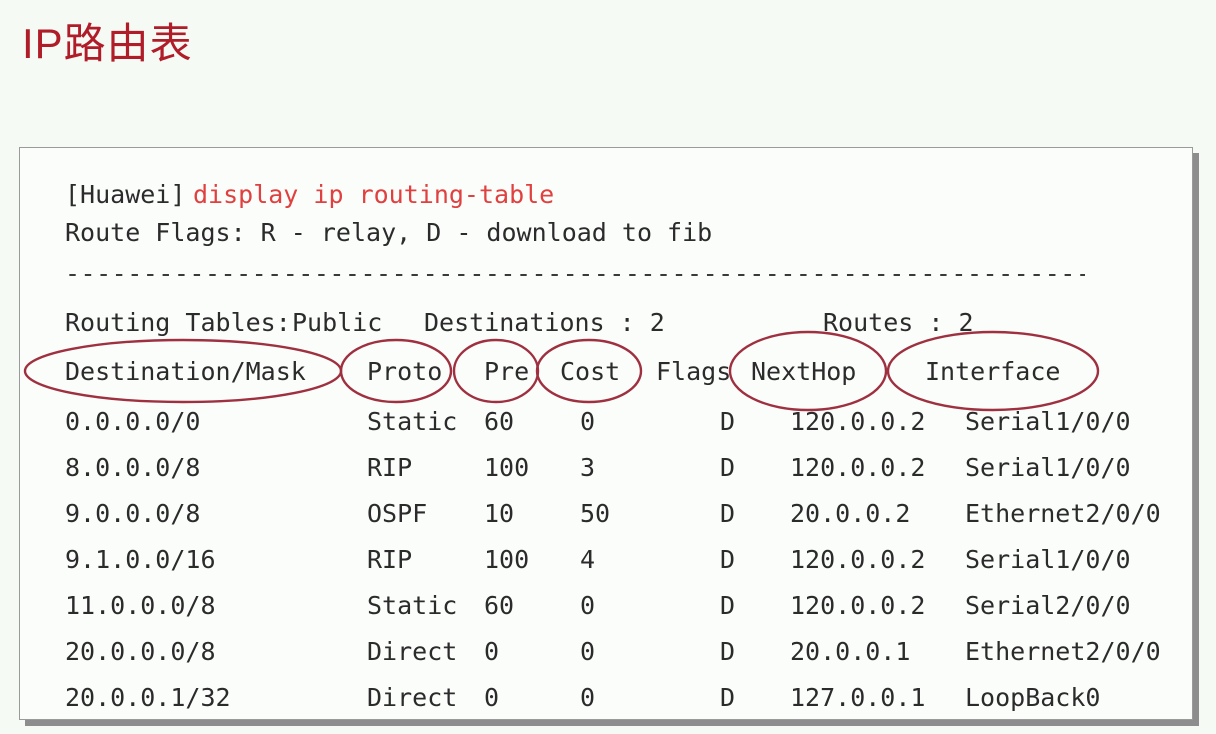 This screenshot has height=734, width=1216. What do you see at coordinates (107, 43) in the screenshot?
I see `page-title: IP路由表` at bounding box center [107, 43].